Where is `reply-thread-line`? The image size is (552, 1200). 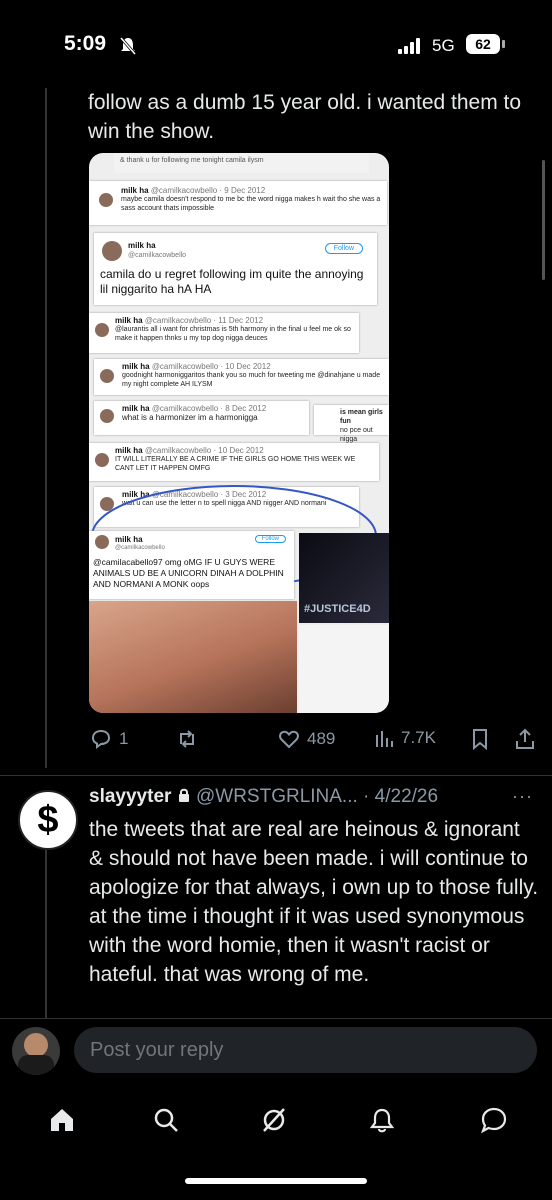
reply-thread-line is located at coordinates (46, 935).